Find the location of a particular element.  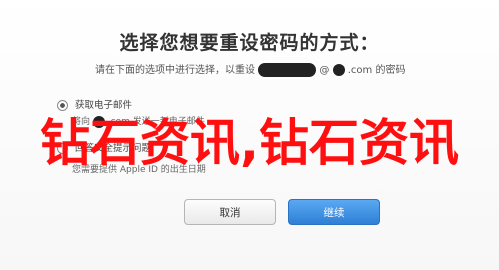

instruction-prefix: 请在下面的选项中进行选择，以重设 is located at coordinates (175, 70).